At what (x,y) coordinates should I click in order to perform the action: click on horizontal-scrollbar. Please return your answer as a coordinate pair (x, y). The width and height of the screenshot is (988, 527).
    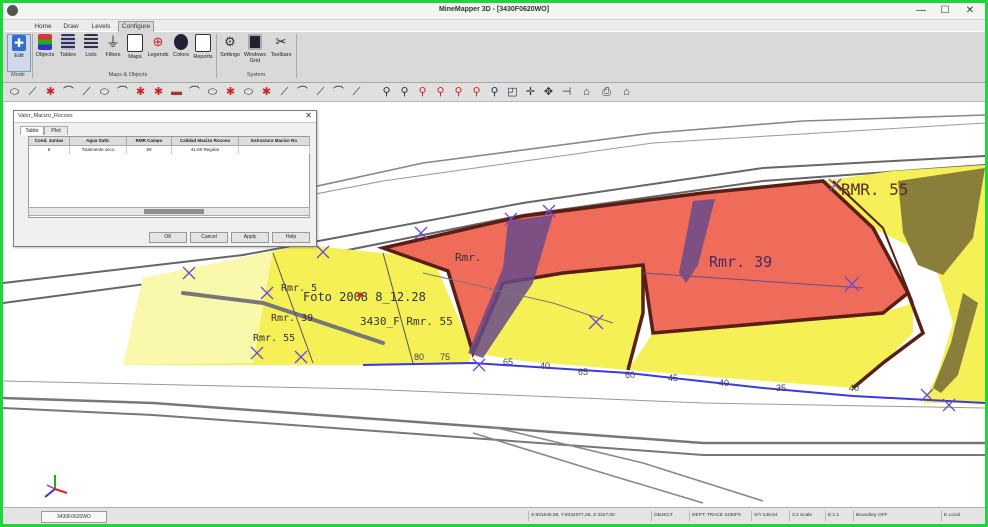
    Looking at the image, I should click on (169, 211).